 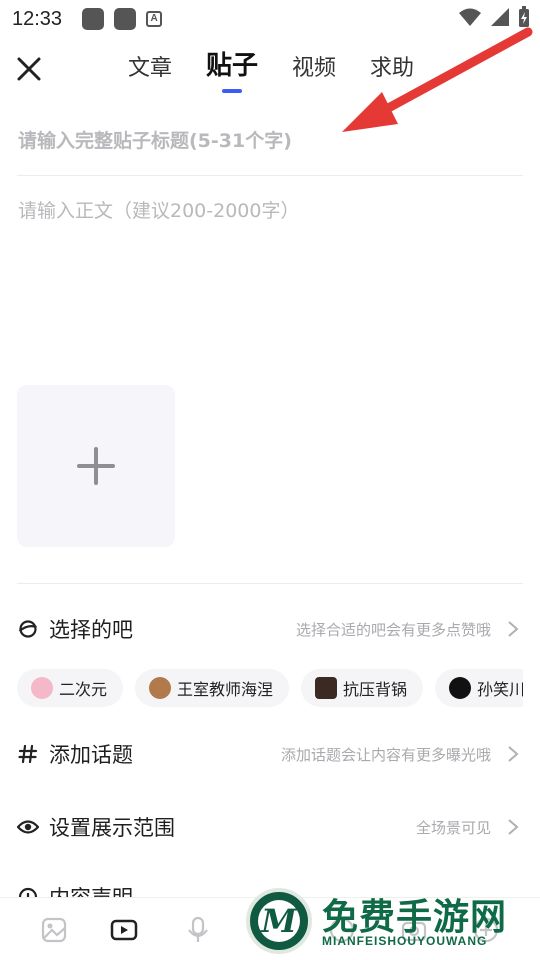 What do you see at coordinates (29, 69) in the screenshot?
I see `close-icon` at bounding box center [29, 69].